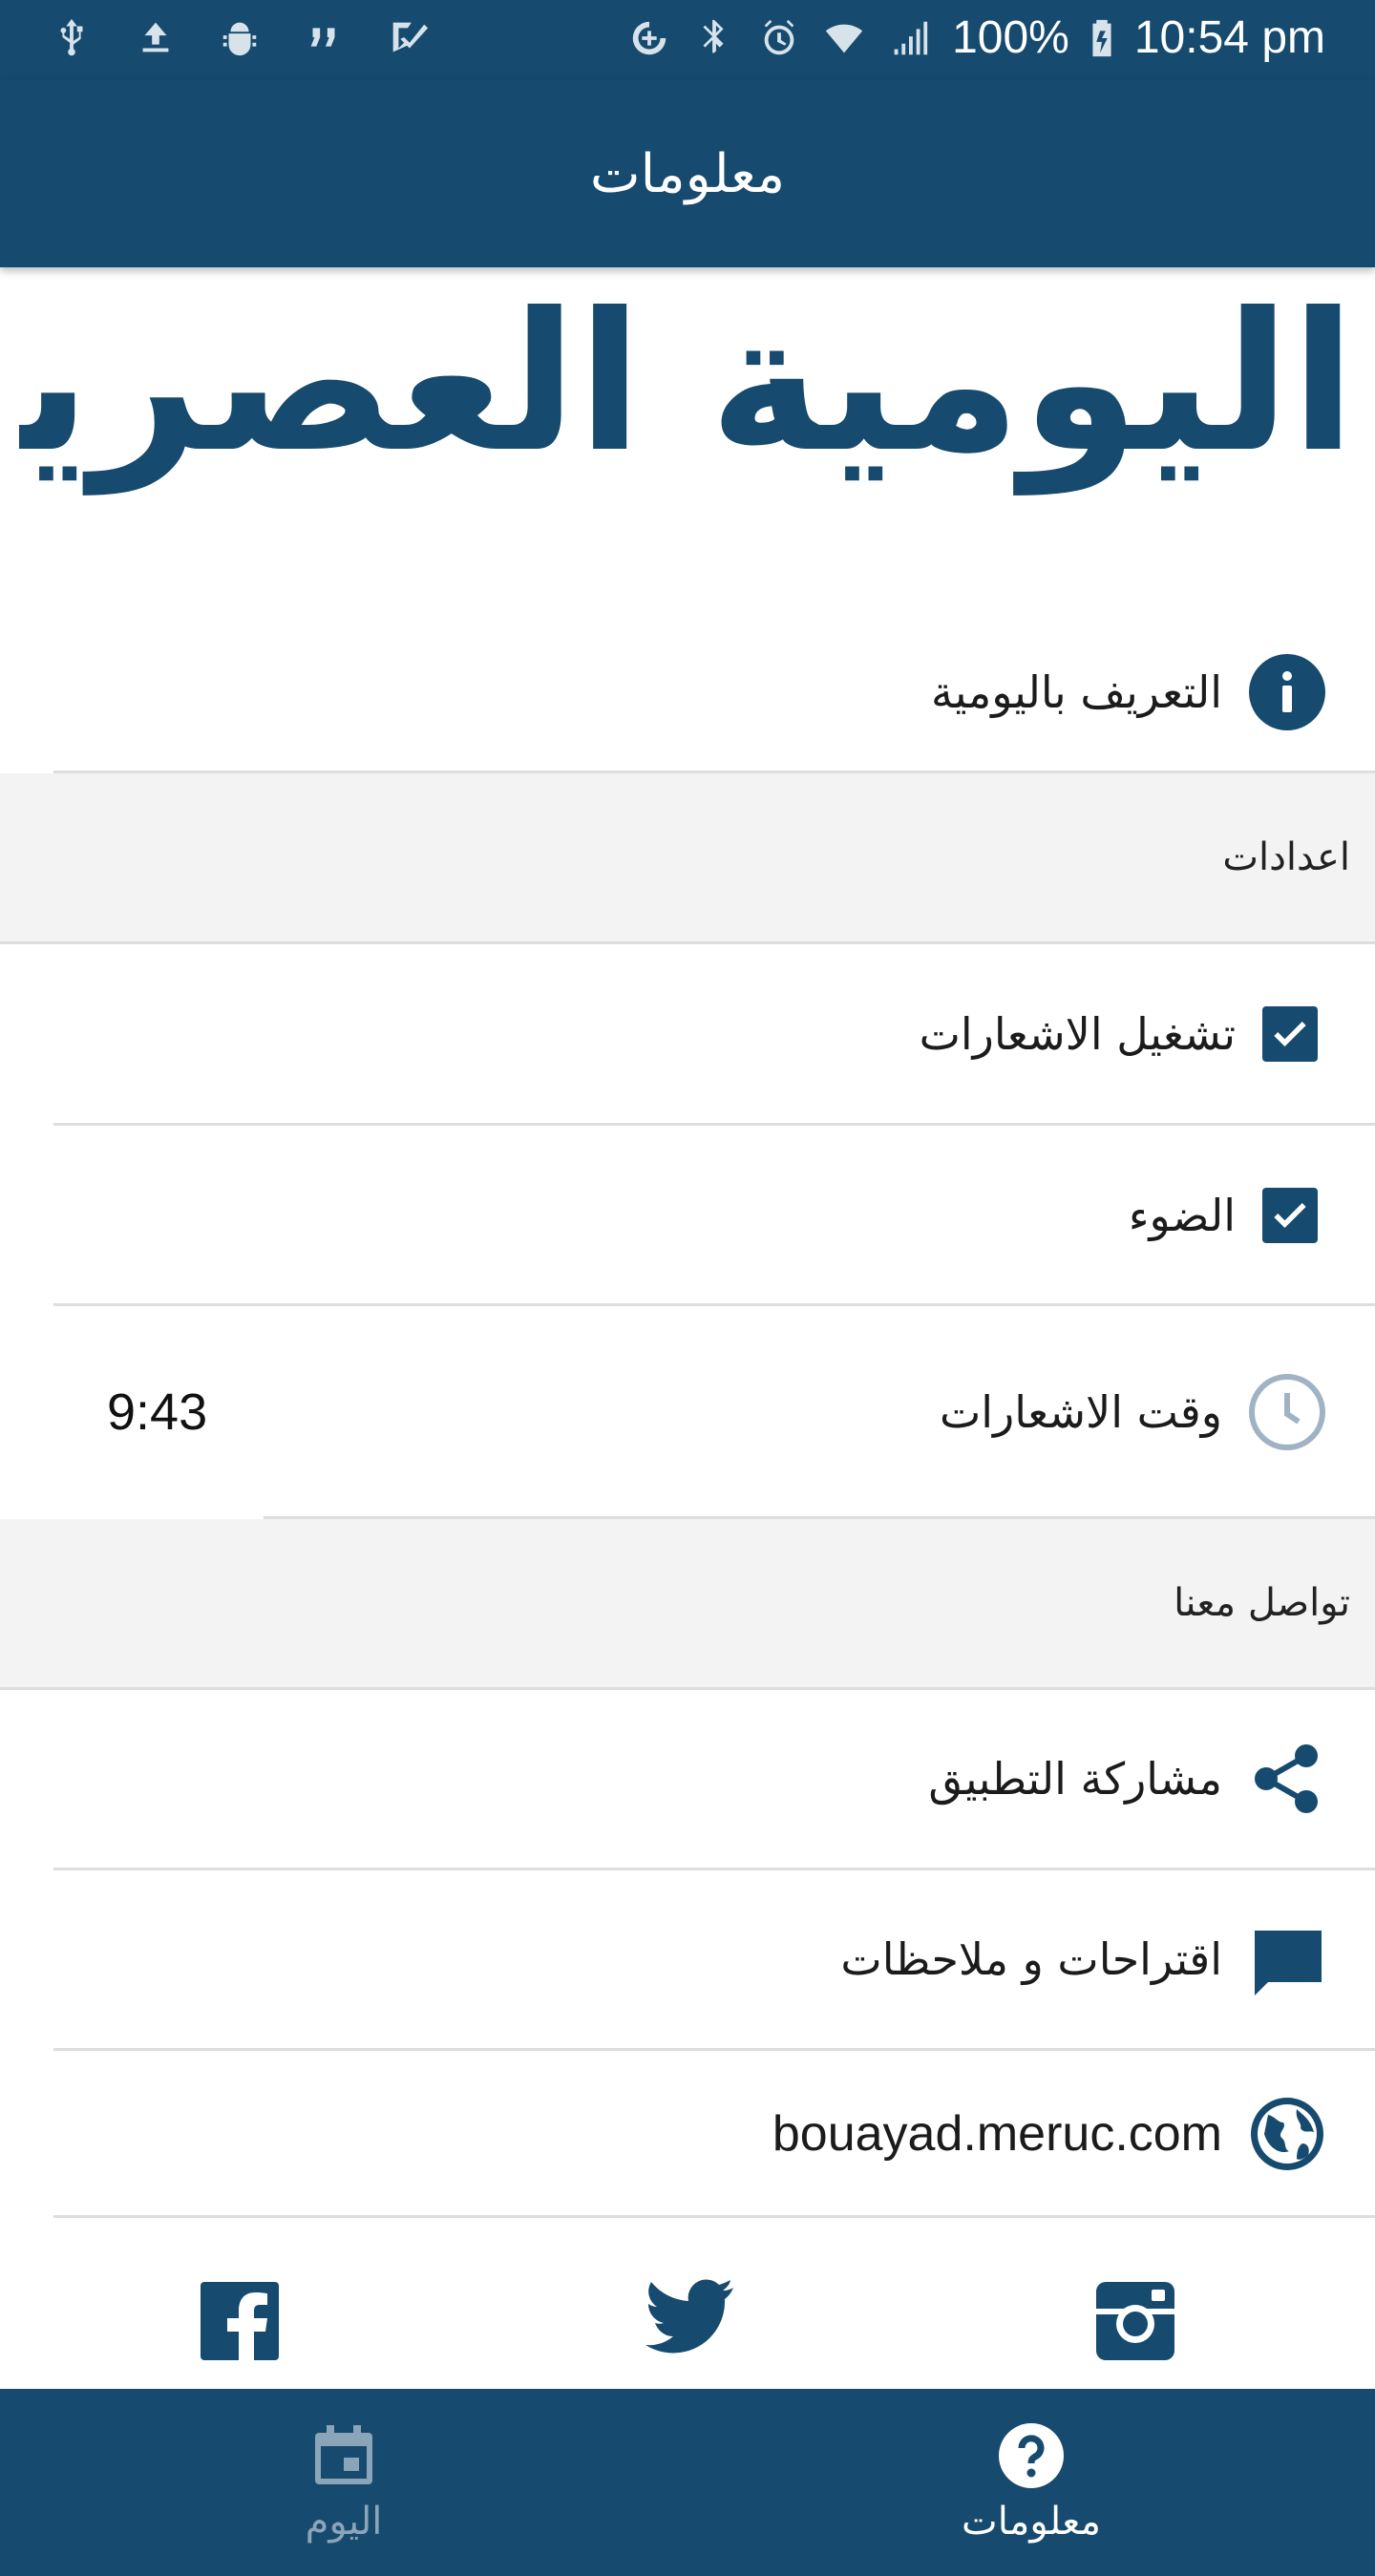 The width and height of the screenshot is (1375, 2576). I want to click on logo-text: اليومية العصرية, so click(687, 391).